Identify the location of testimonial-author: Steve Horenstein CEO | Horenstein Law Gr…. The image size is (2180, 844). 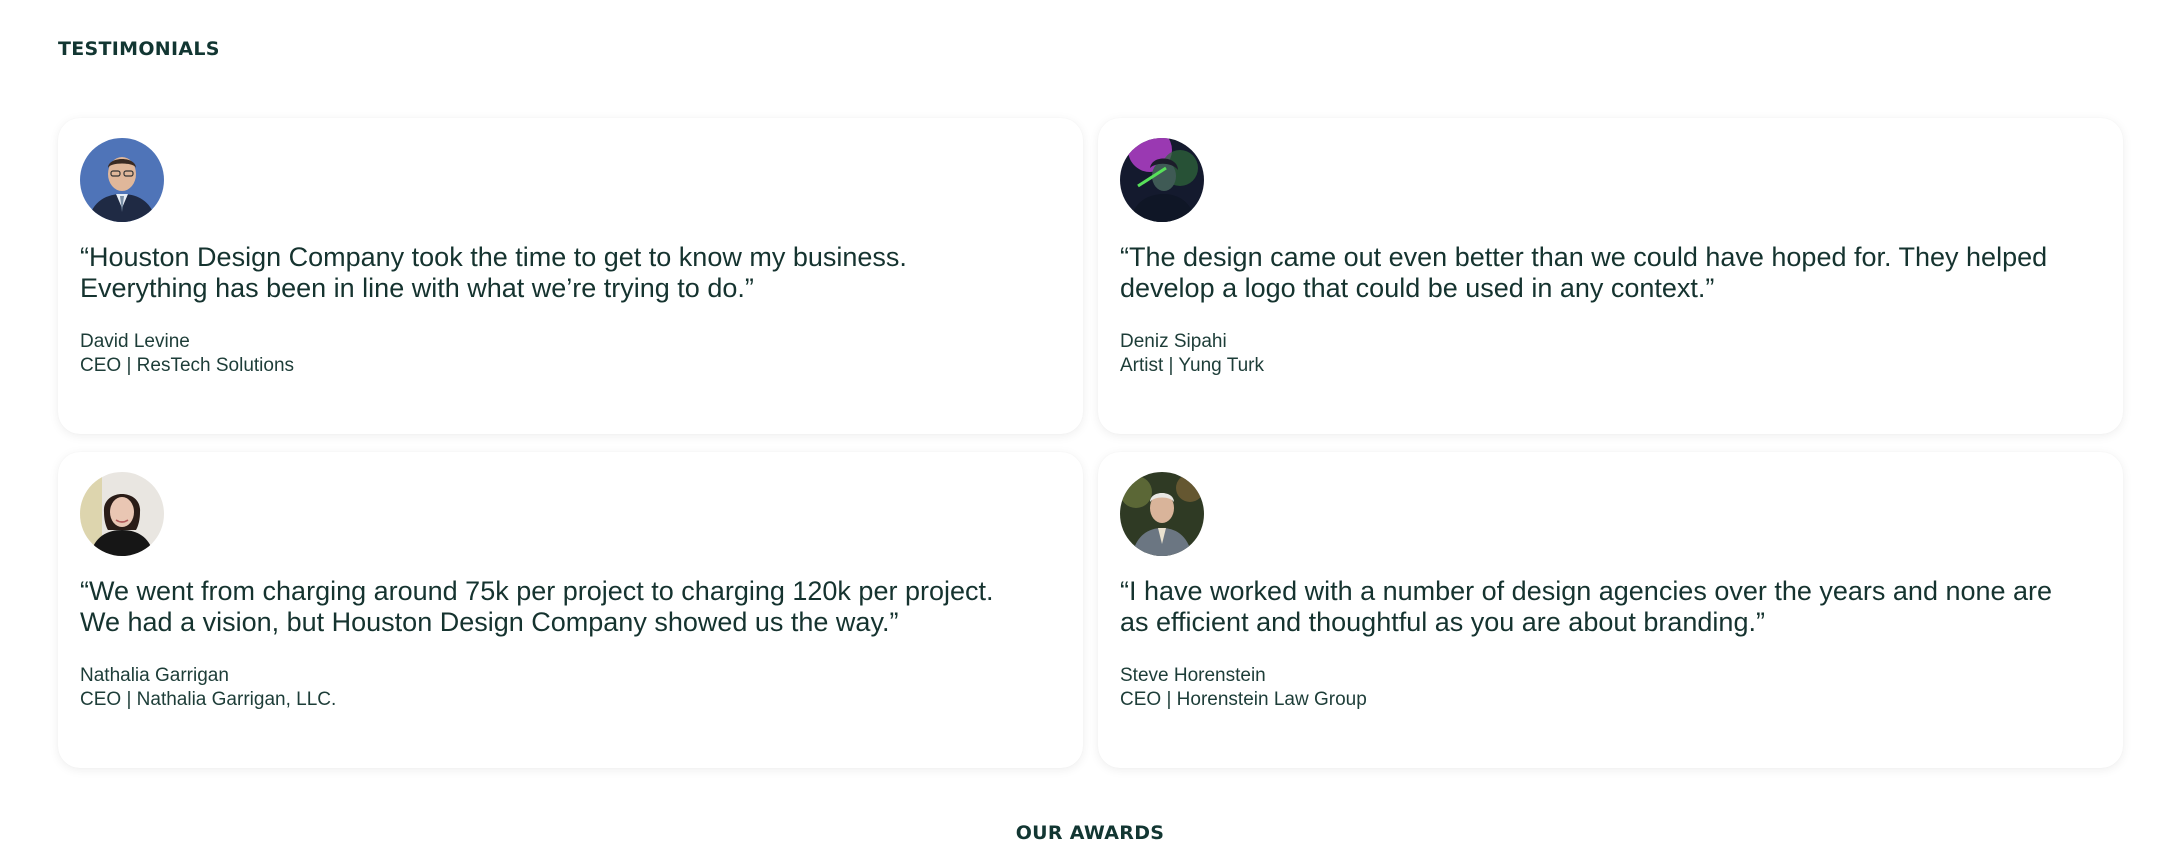
(1610, 688).